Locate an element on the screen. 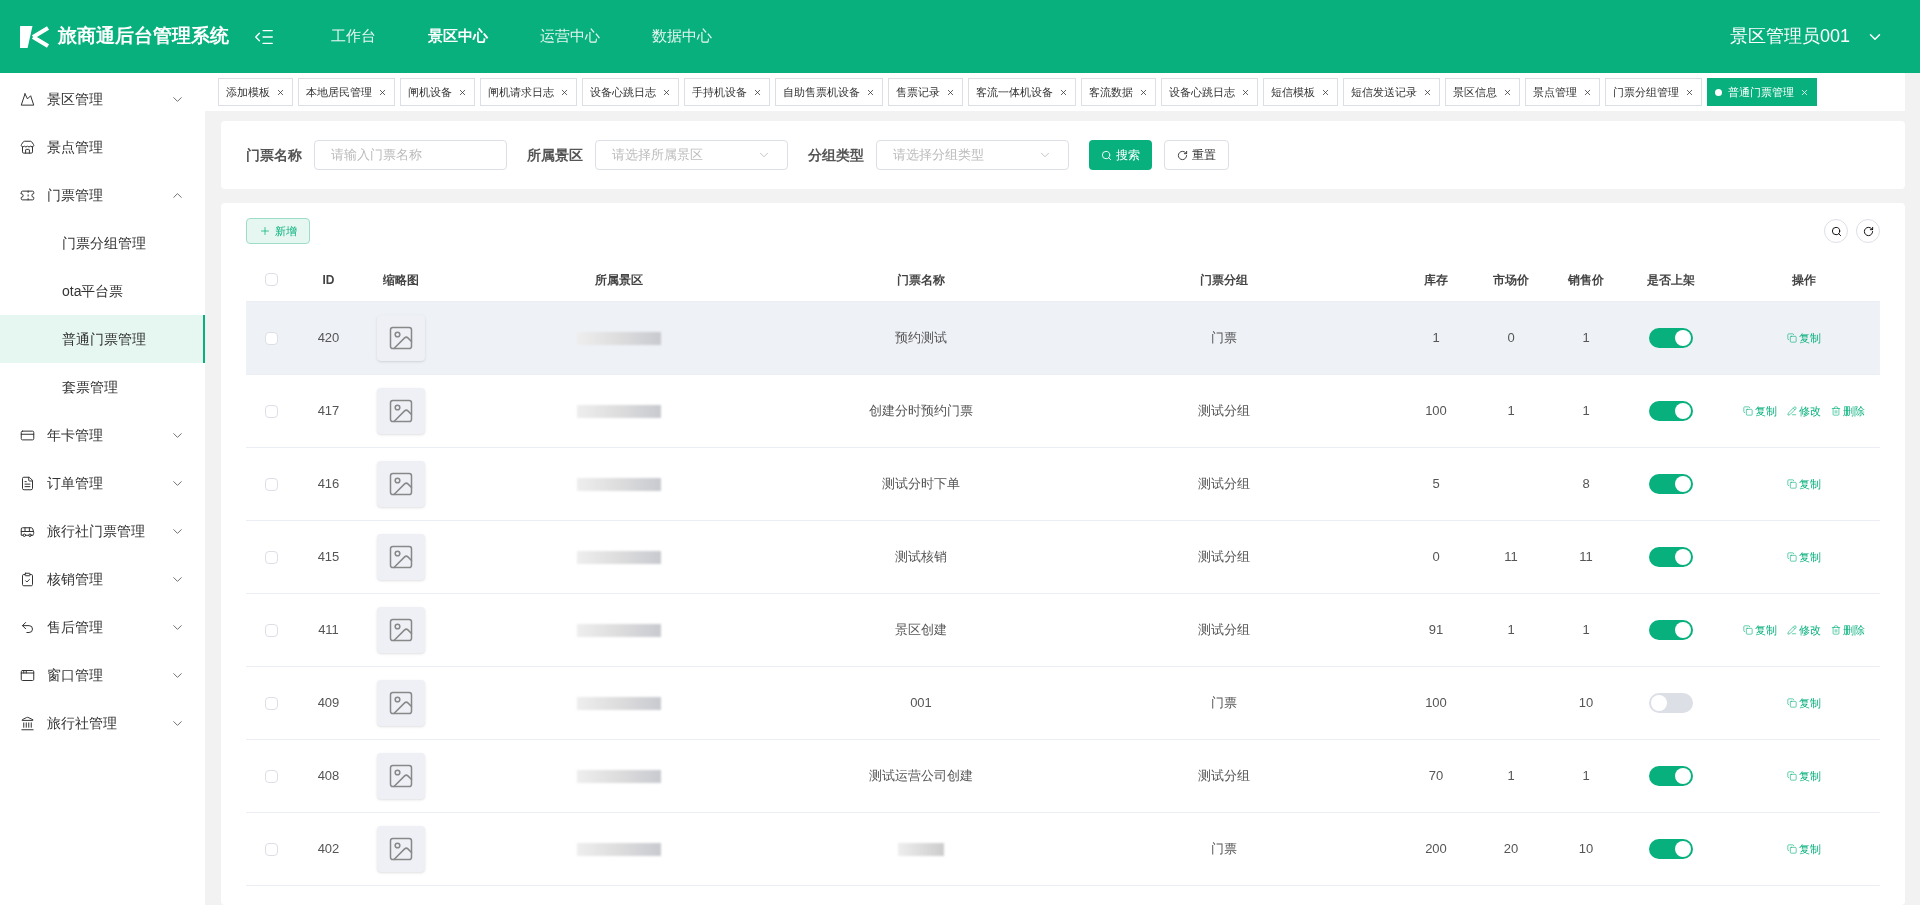 Image resolution: width=1920 pixels, height=905 pixels. bank-icon is located at coordinates (27, 723).